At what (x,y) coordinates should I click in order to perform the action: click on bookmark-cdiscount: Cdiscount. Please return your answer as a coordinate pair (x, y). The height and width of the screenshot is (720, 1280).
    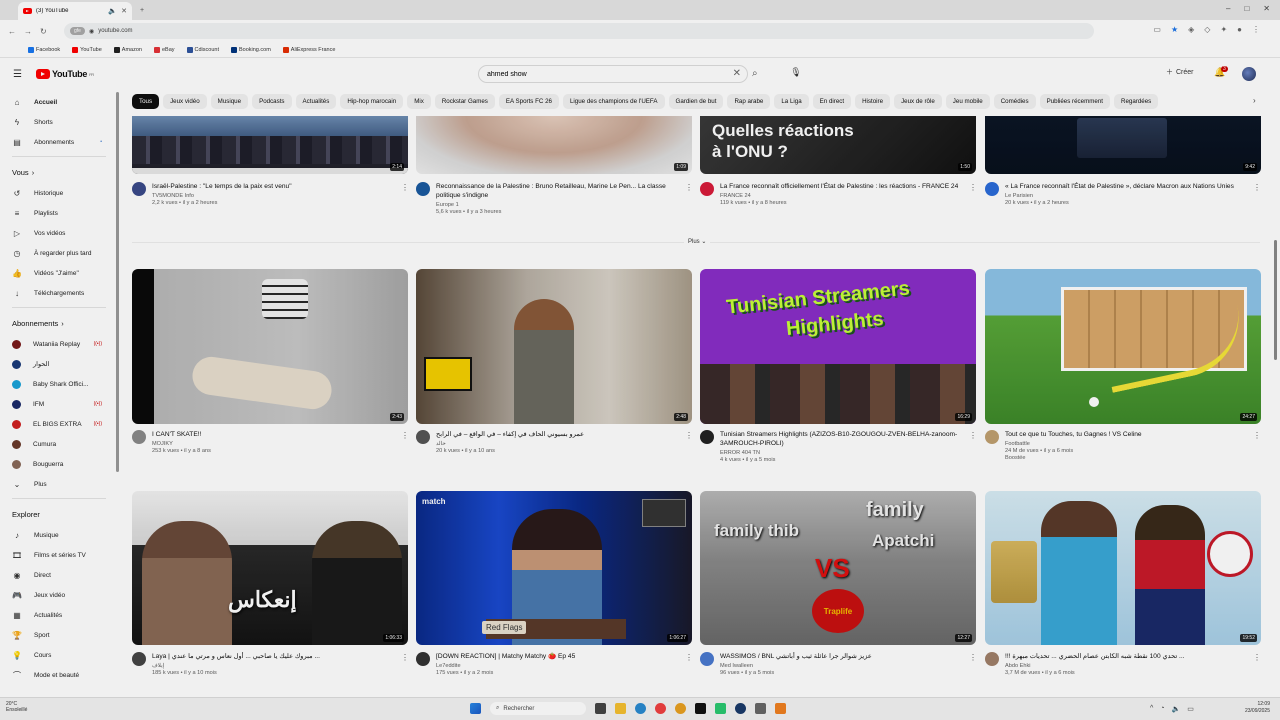
    Looking at the image, I should click on (202, 49).